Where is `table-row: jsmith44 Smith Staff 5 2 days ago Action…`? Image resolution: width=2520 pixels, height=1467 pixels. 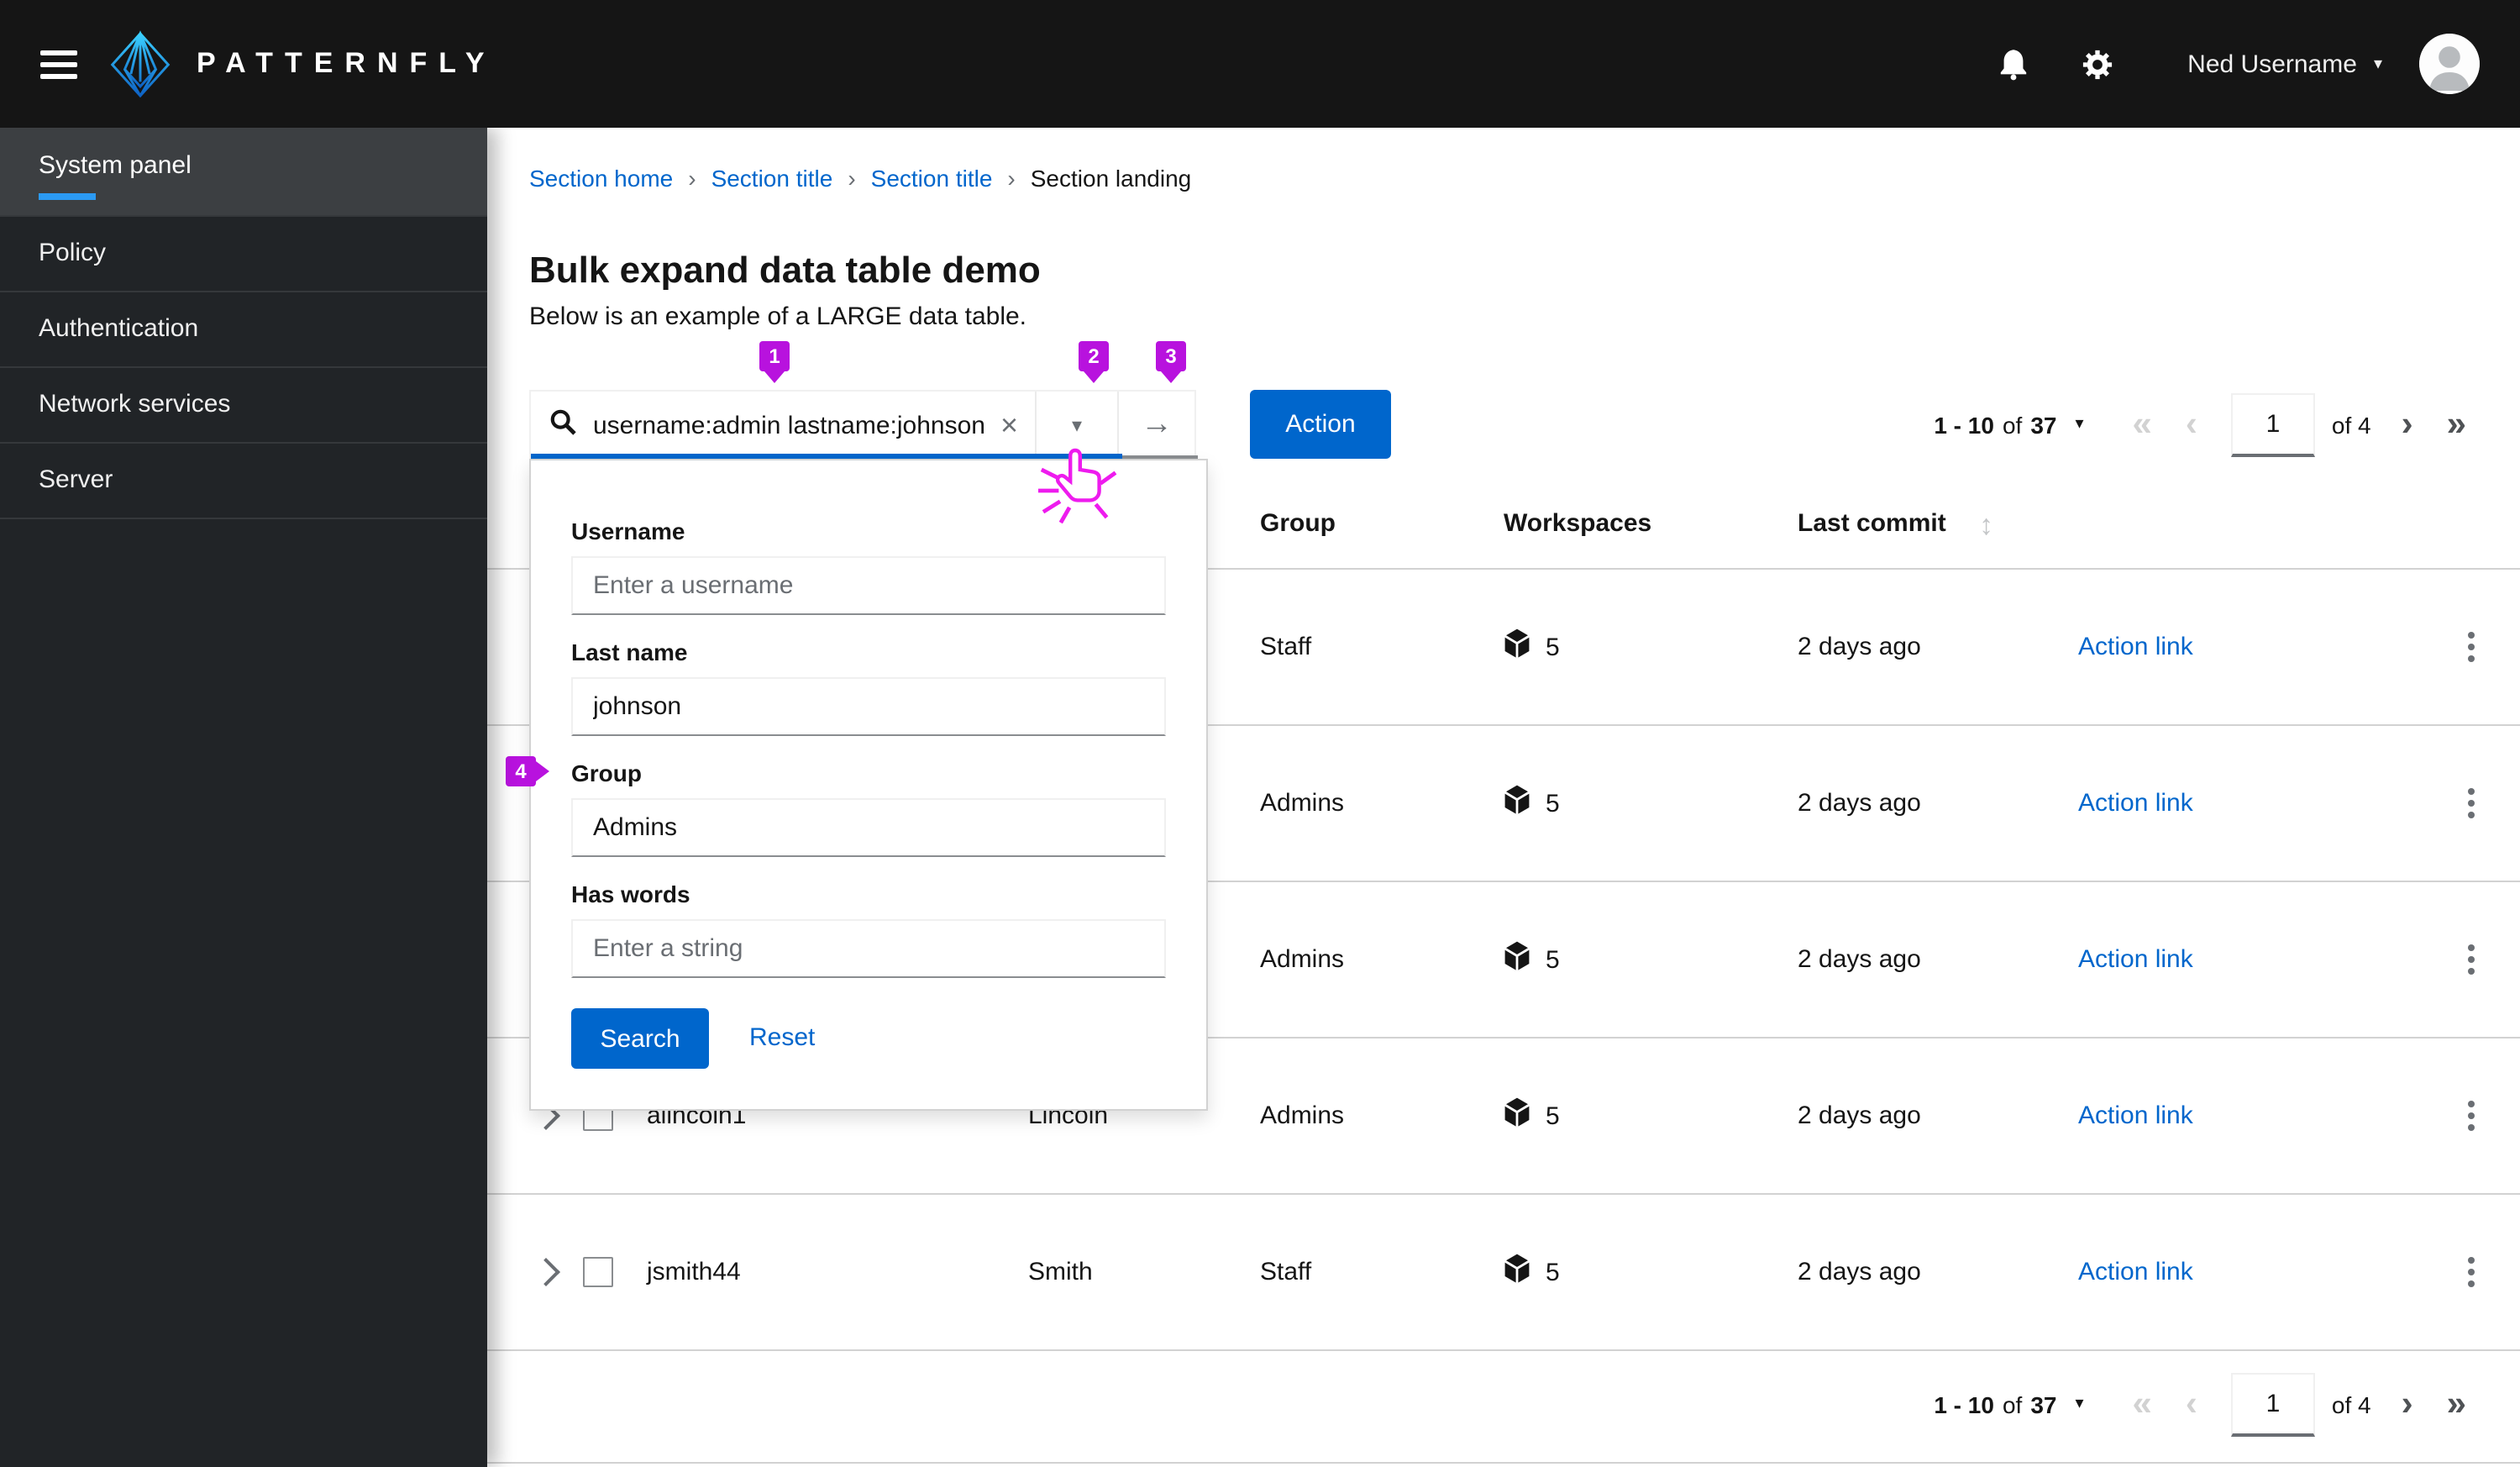 table-row: jsmith44 Smith Staff 5 2 days ago Action… is located at coordinates (1503, 1273).